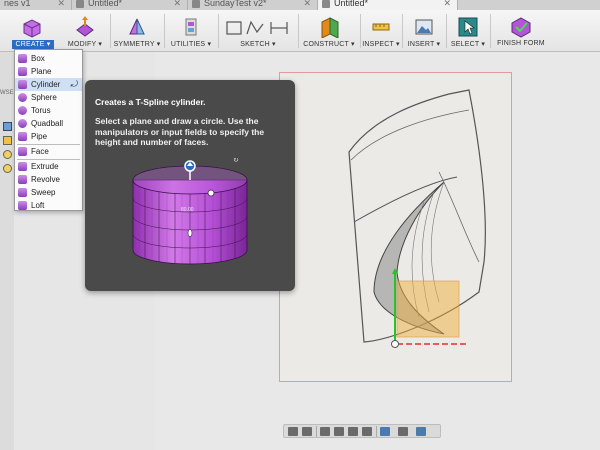 The height and width of the screenshot is (450, 600). I want to click on zoom-dropdown-icon, so click(367, 431).